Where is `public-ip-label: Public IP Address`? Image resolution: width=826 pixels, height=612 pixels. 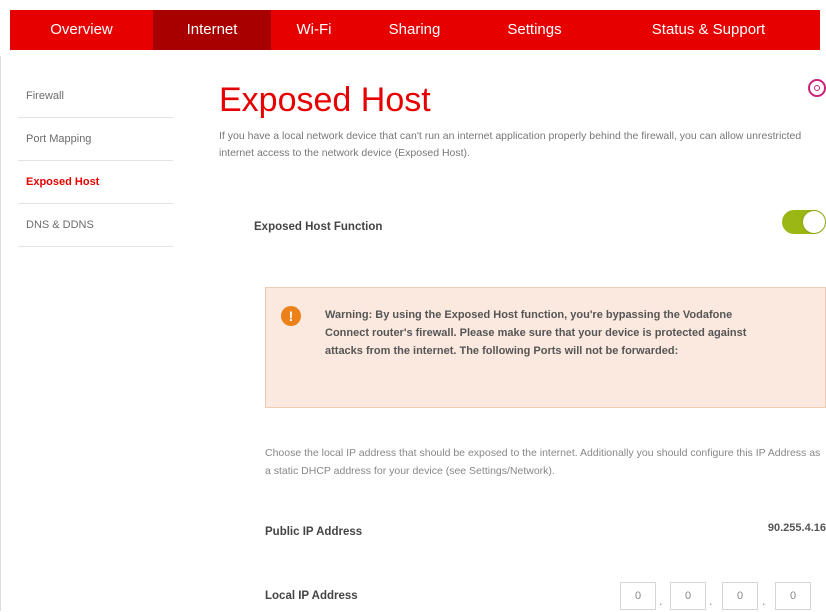 public-ip-label: Public IP Address is located at coordinates (314, 532).